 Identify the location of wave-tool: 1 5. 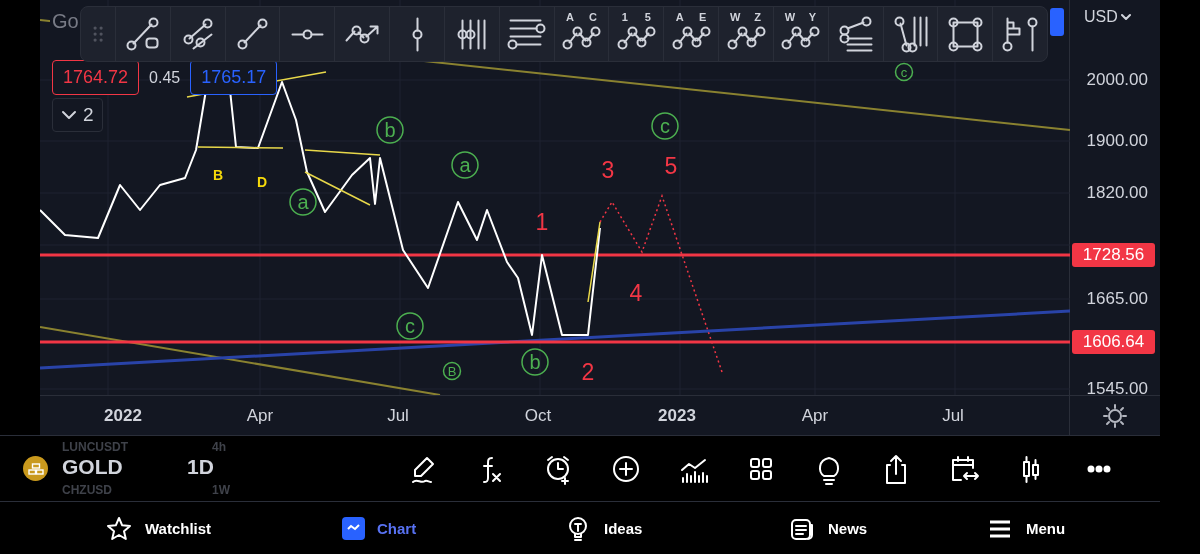
(636, 34).